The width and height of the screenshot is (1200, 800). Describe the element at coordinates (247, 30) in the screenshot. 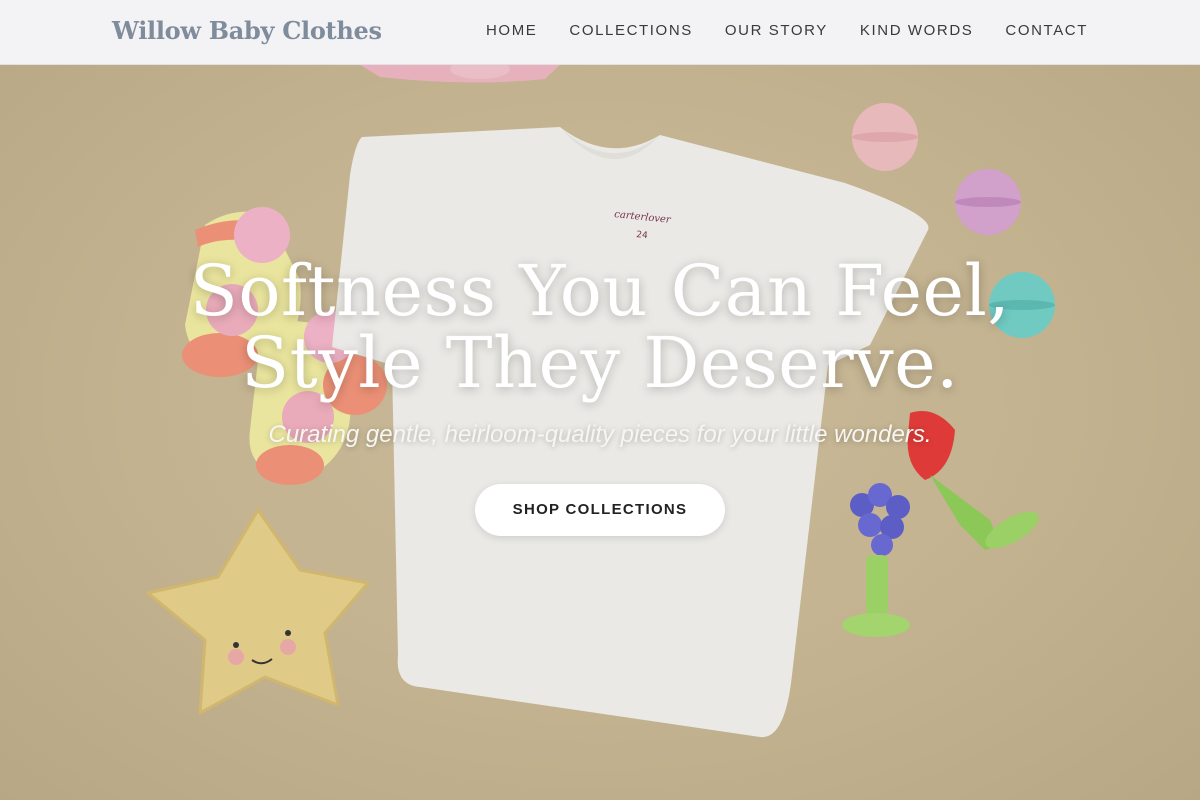

I see `brand-logo-link: Willow Baby Clothes` at that location.